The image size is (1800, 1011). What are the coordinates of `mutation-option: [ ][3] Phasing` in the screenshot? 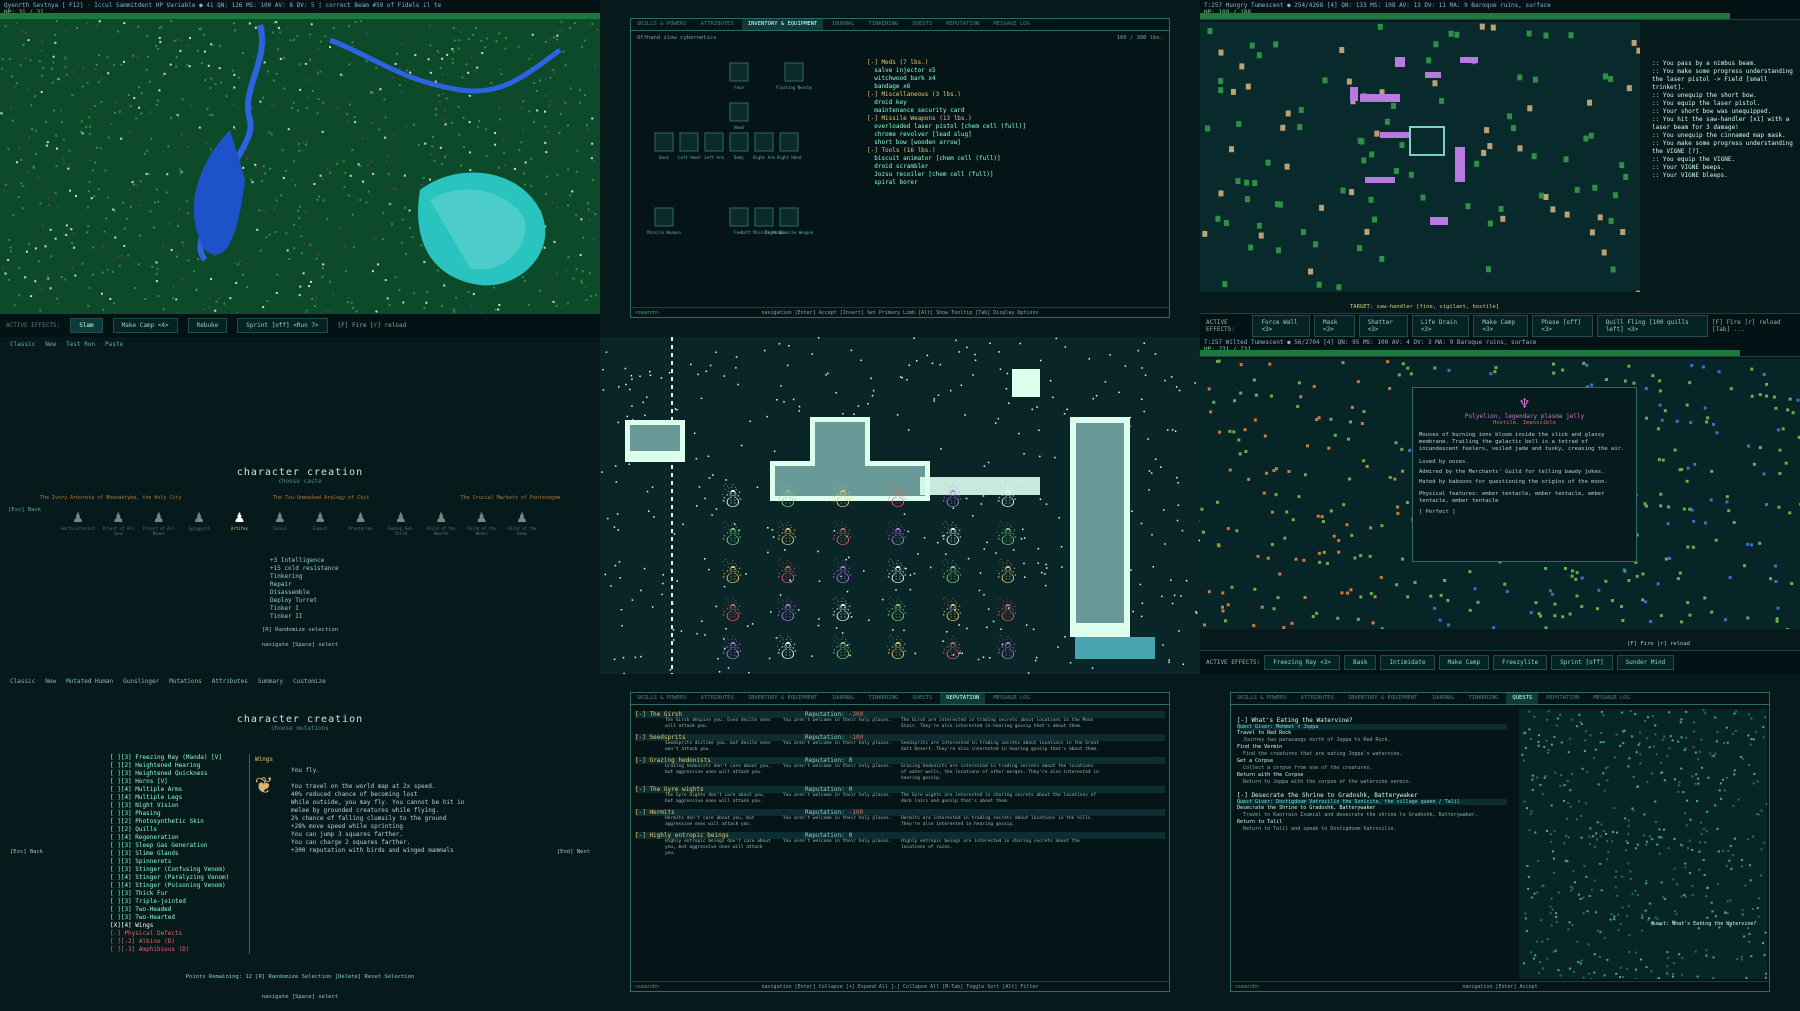 It's located at (179, 814).